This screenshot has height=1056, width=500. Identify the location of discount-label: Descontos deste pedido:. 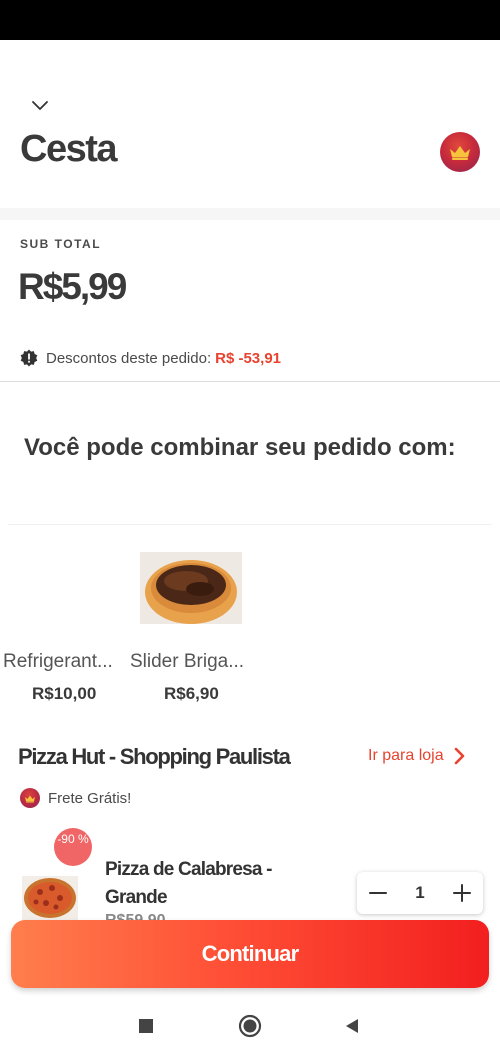
(129, 358).